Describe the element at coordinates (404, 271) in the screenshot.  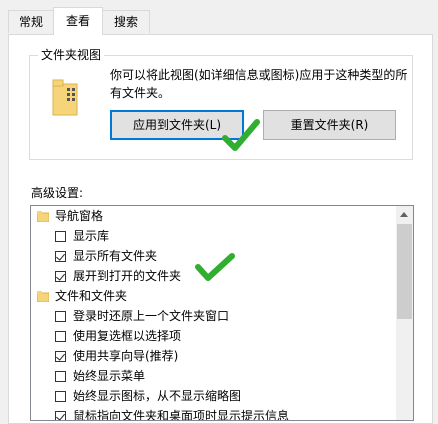
I see `scrollbar-thumb` at that location.